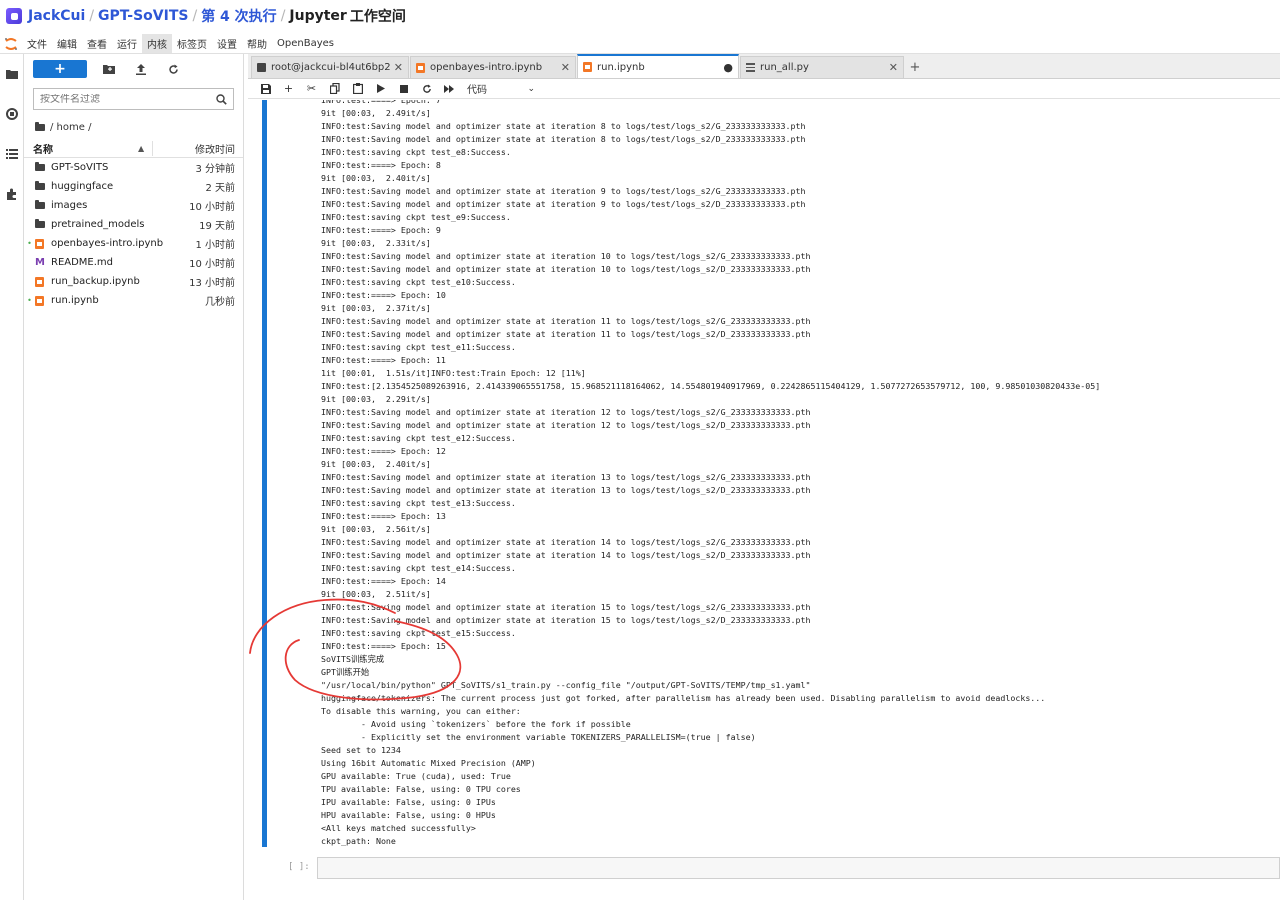  I want to click on table-of-contents-icon, so click(12, 154).